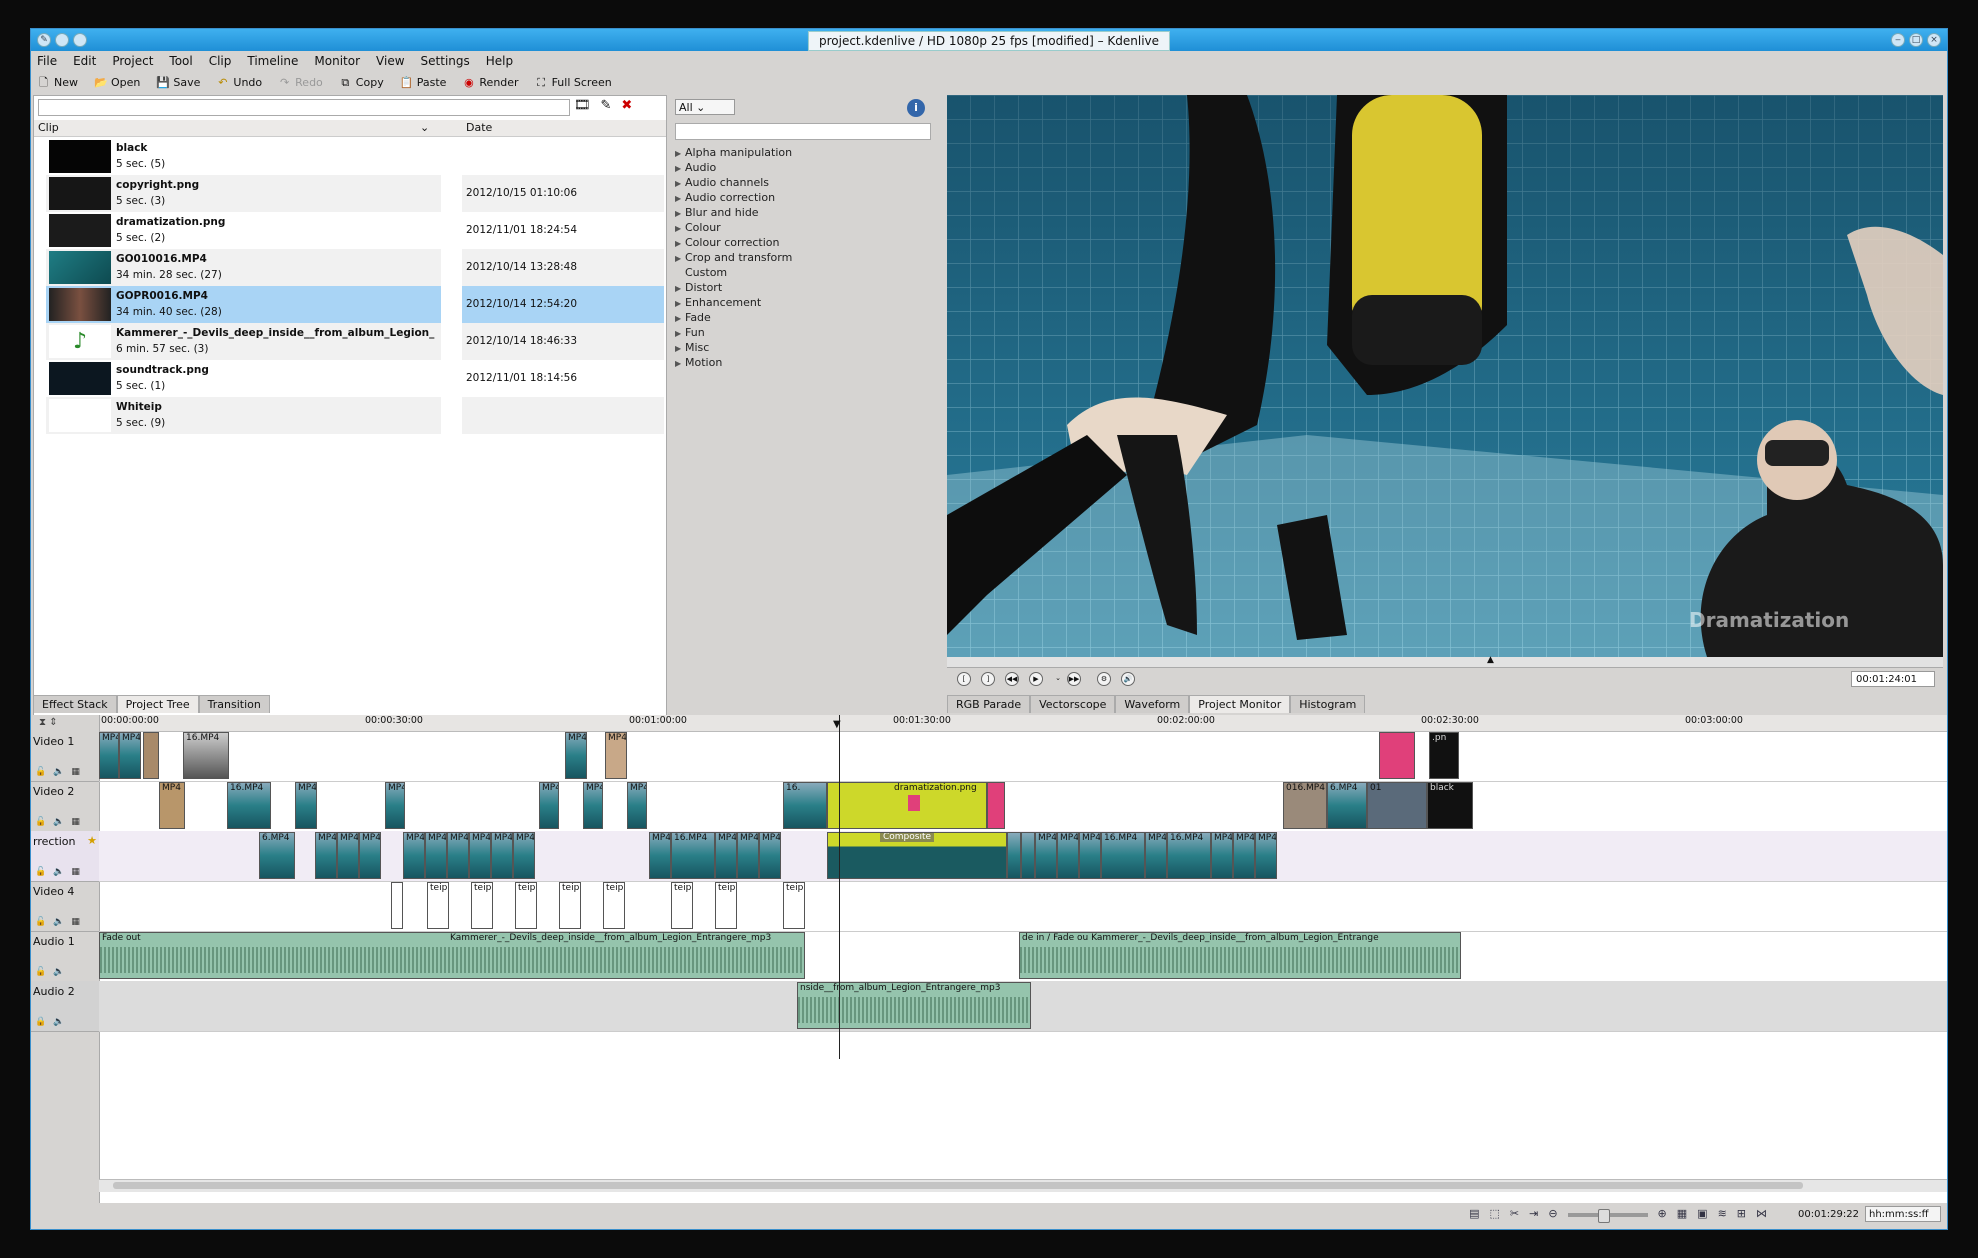 This screenshot has height=1258, width=1978. I want to click on tab-vectorscope: Vectorscope, so click(1073, 704).